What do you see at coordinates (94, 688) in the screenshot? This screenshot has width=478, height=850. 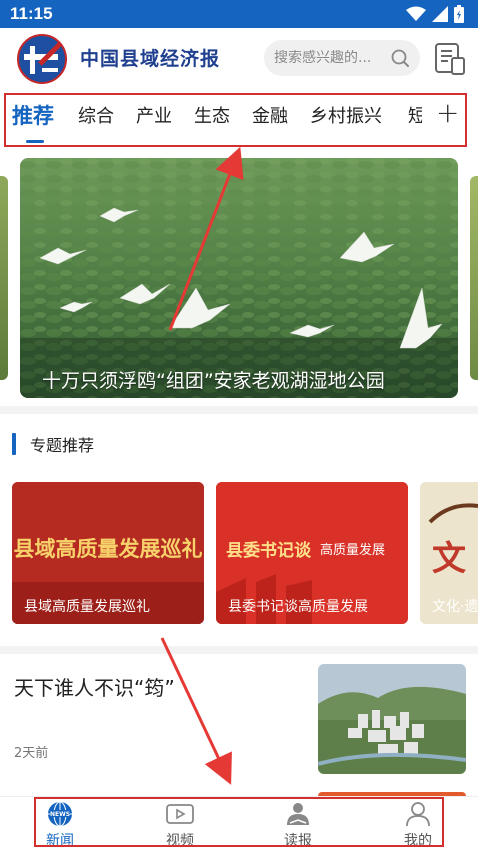 I see `news-title: 天下谁人不识“筠”` at bounding box center [94, 688].